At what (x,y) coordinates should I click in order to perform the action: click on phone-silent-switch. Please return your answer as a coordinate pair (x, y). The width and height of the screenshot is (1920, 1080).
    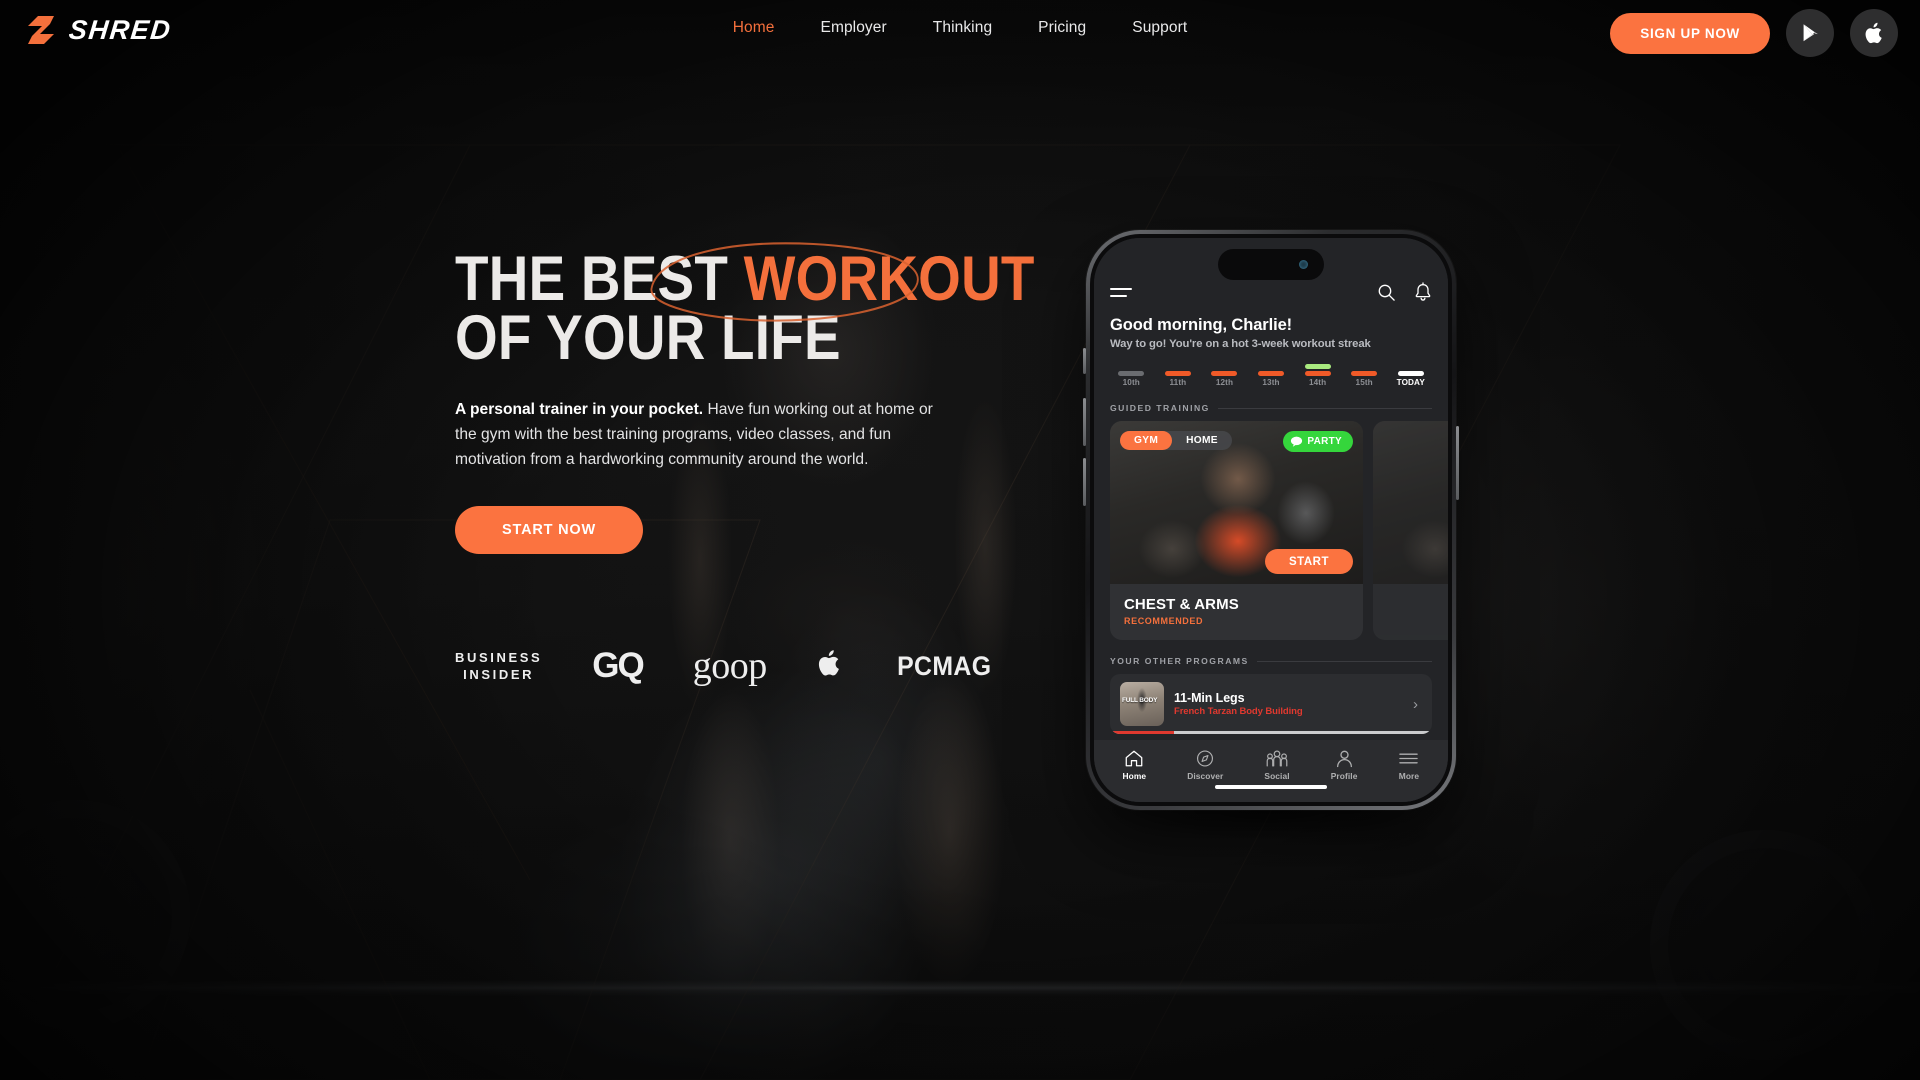
    Looking at the image, I should click on (1084, 361).